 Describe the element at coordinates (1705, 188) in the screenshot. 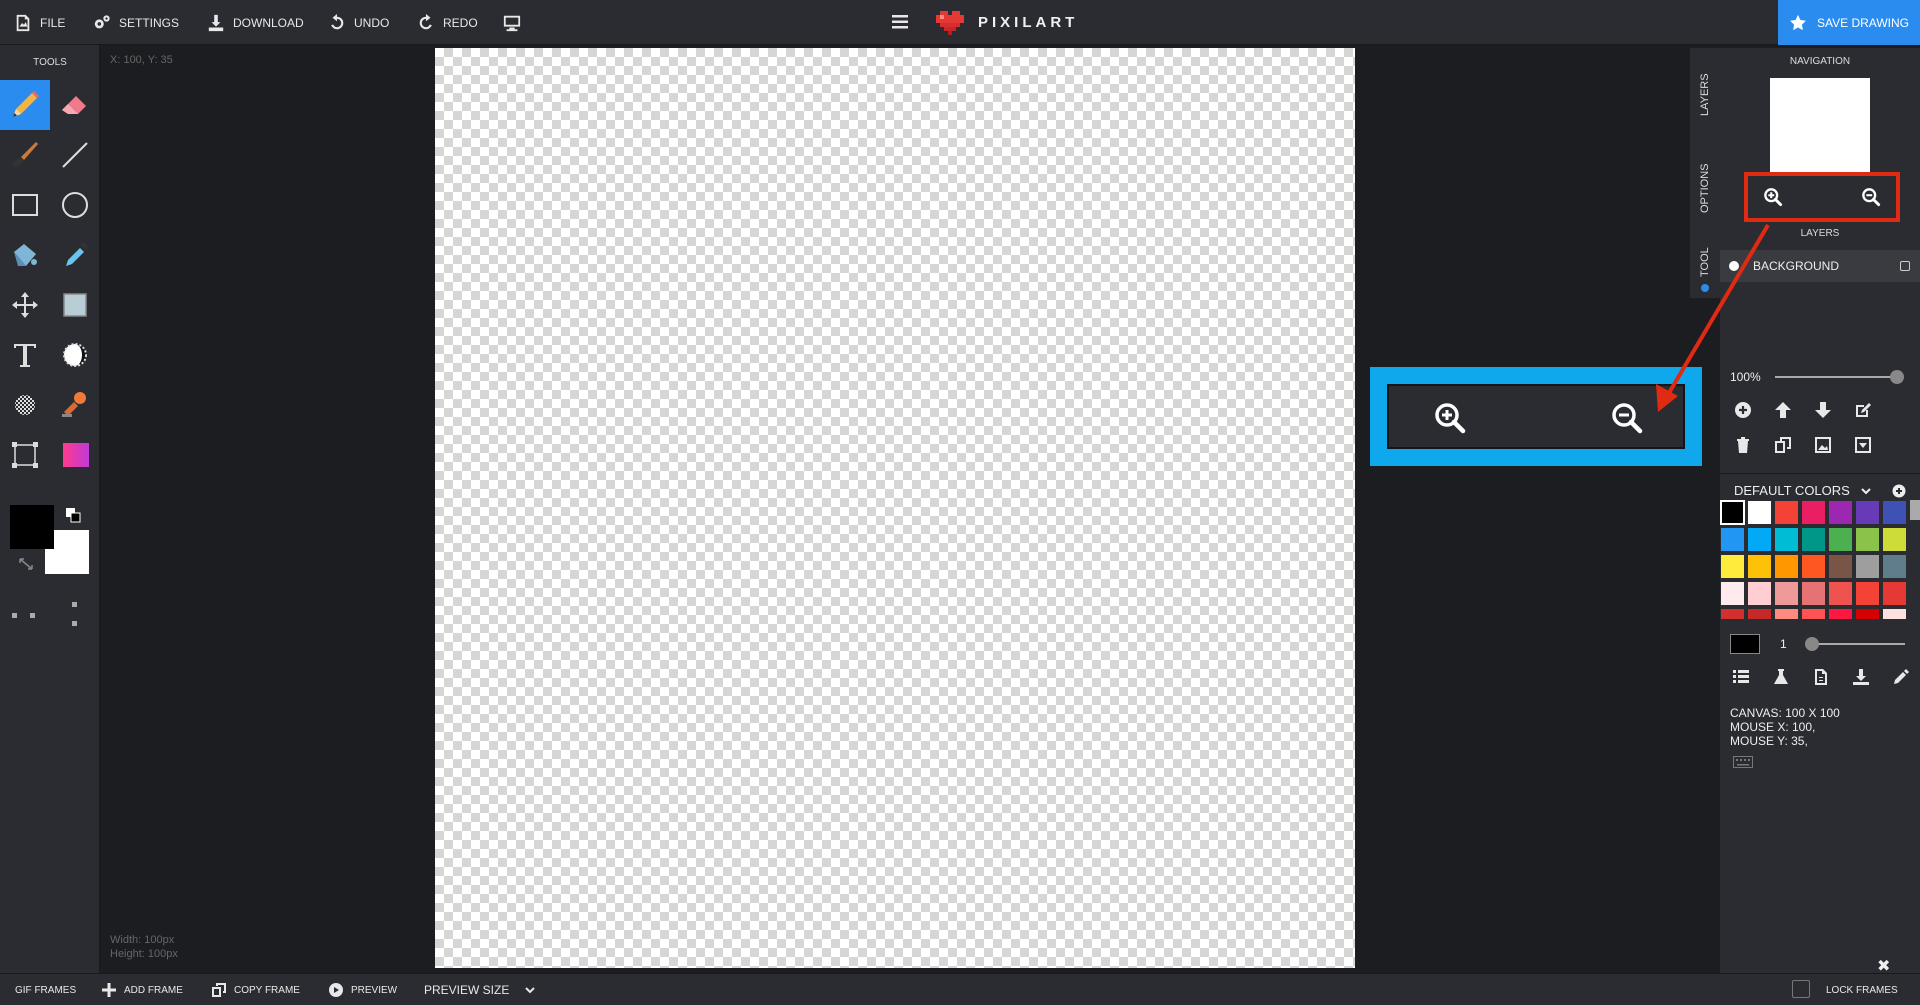

I see `tab-options: OPTIONS` at that location.